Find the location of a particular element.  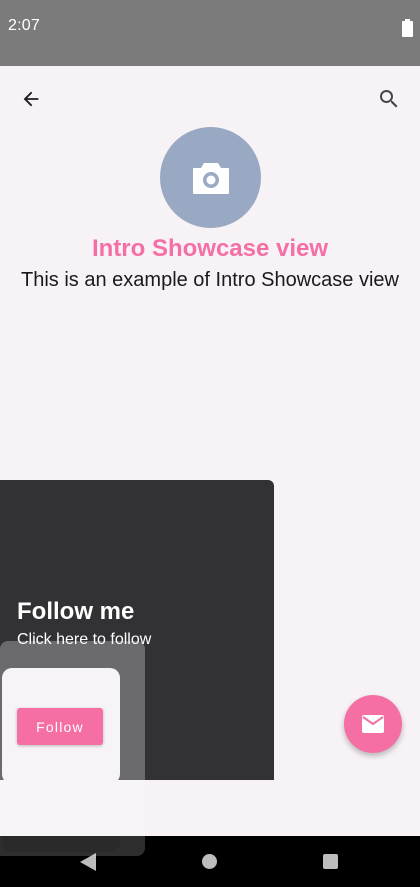

nav-home-icon is located at coordinates (209, 861).